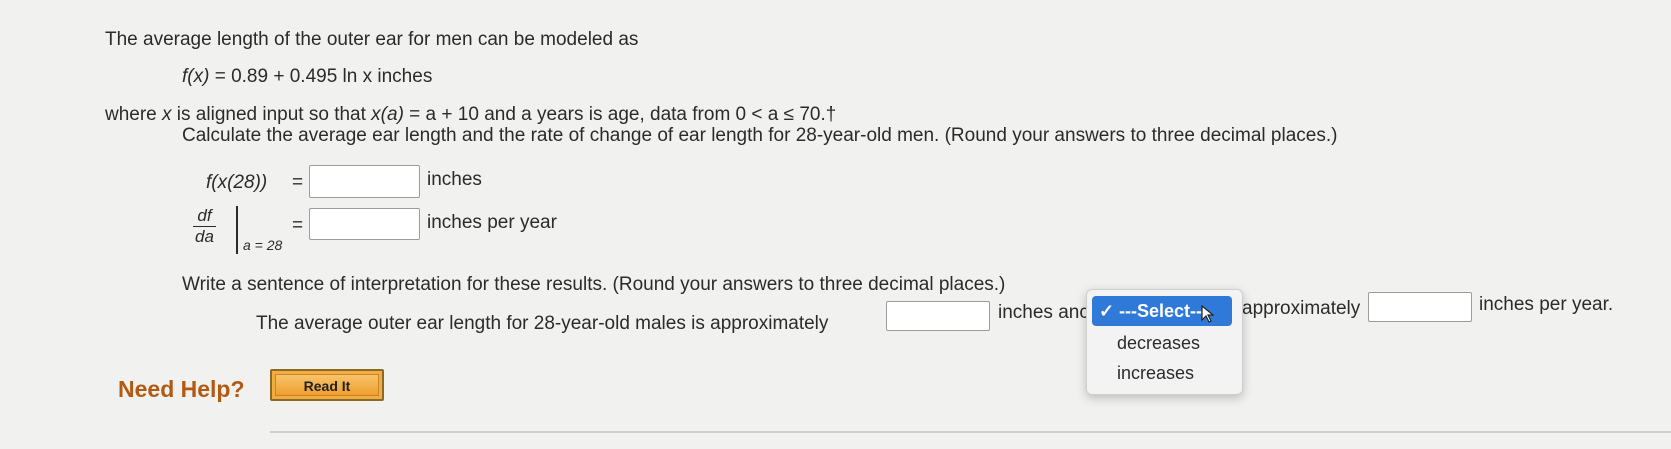  Describe the element at coordinates (1158, 343) in the screenshot. I see `option-decreases: decreases` at that location.